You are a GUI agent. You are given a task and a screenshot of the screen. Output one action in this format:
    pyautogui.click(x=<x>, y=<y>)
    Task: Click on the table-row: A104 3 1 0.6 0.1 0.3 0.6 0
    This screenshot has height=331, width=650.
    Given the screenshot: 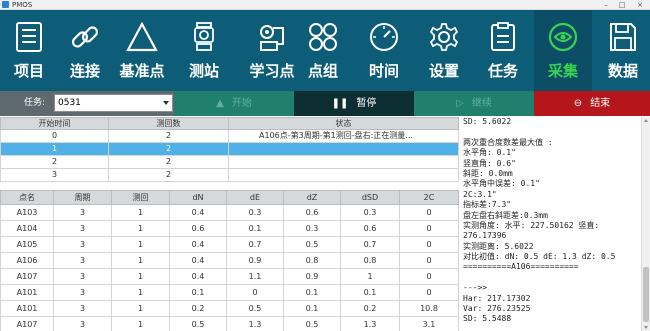 What is the action you would take?
    pyautogui.click(x=229, y=228)
    